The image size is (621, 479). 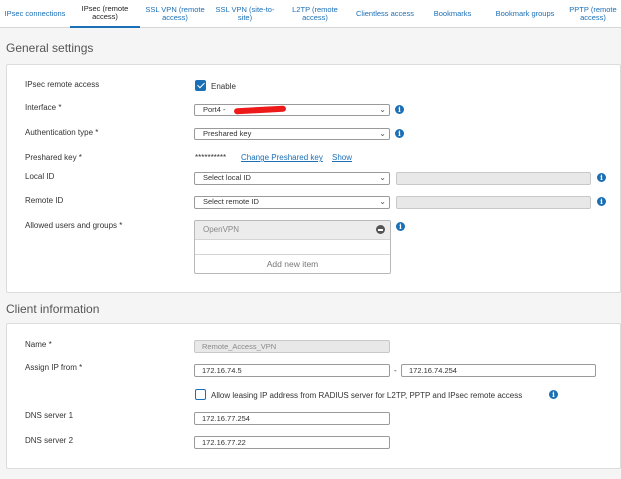 I want to click on tab-bookmarks: Bookmarks, so click(x=452, y=14).